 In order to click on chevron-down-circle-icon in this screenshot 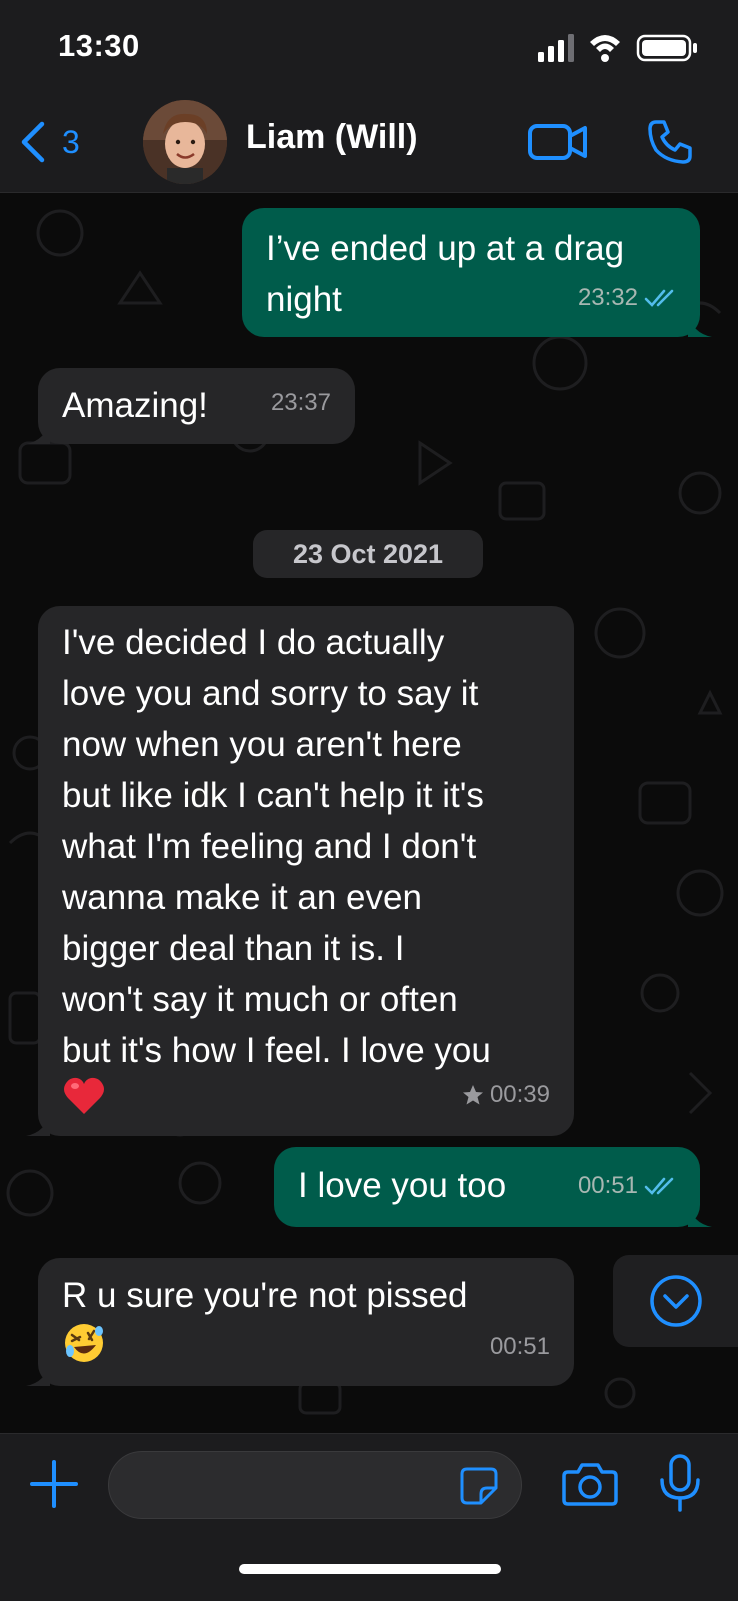, I will do `click(675, 1301)`.